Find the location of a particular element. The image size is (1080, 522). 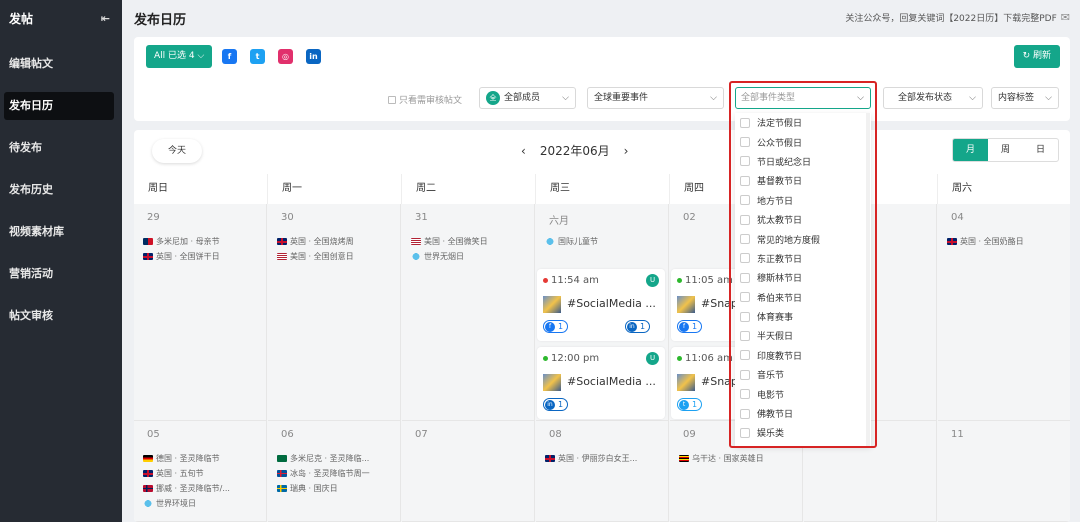

day-cell: 06 多米尼克 · 圣灵降临... 冰岛 · 圣灵降临节周一 瑞典 · 国庆日 is located at coordinates (334, 471).